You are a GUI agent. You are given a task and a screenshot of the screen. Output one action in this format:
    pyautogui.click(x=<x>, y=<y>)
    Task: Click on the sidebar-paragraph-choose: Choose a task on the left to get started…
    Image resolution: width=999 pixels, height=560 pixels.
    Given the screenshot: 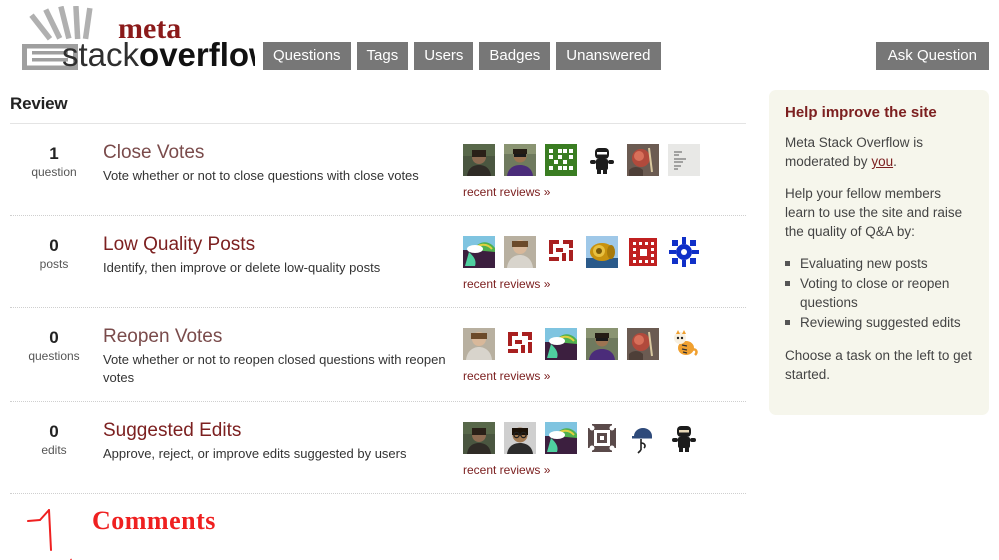 What is the action you would take?
    pyautogui.click(x=878, y=365)
    